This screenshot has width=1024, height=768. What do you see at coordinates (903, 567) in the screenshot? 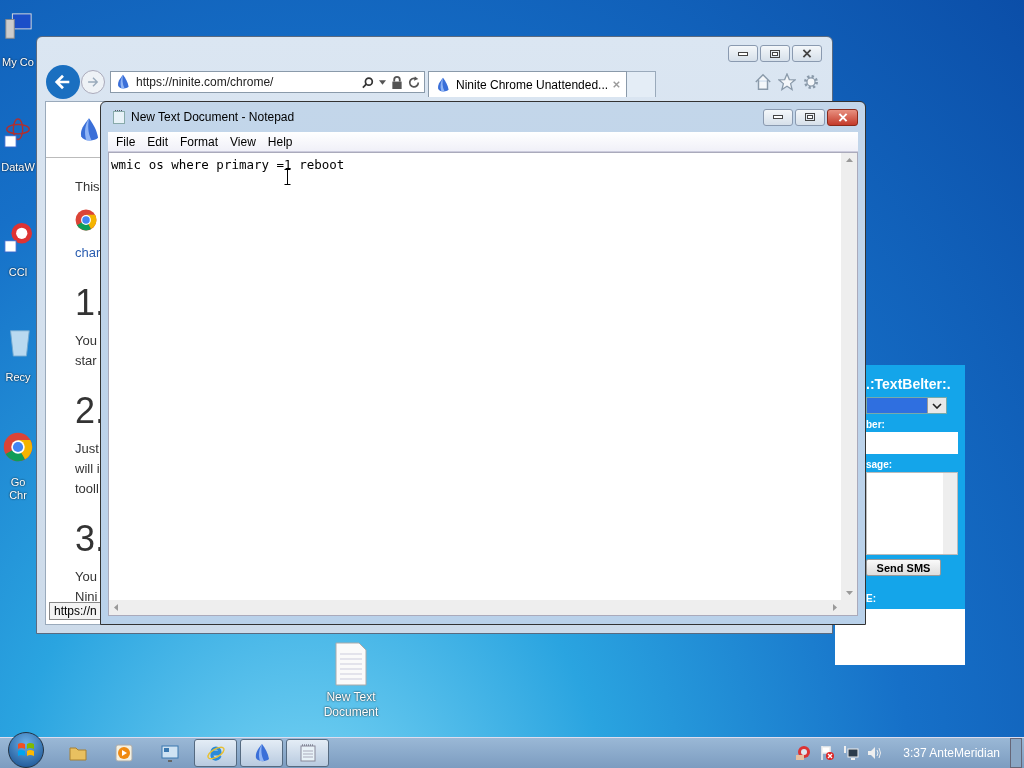
I see `send-sms-button: Send SMS` at bounding box center [903, 567].